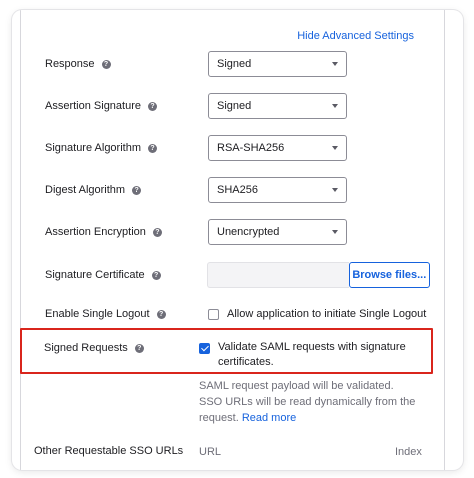 The width and height of the screenshot is (474, 478). What do you see at coordinates (408, 452) in the screenshot?
I see `index-column-header: Index` at bounding box center [408, 452].